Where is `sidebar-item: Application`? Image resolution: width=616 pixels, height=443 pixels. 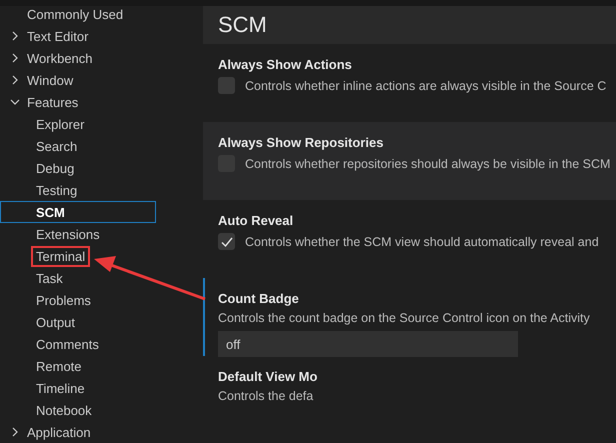
sidebar-item: Application is located at coordinates (78, 432).